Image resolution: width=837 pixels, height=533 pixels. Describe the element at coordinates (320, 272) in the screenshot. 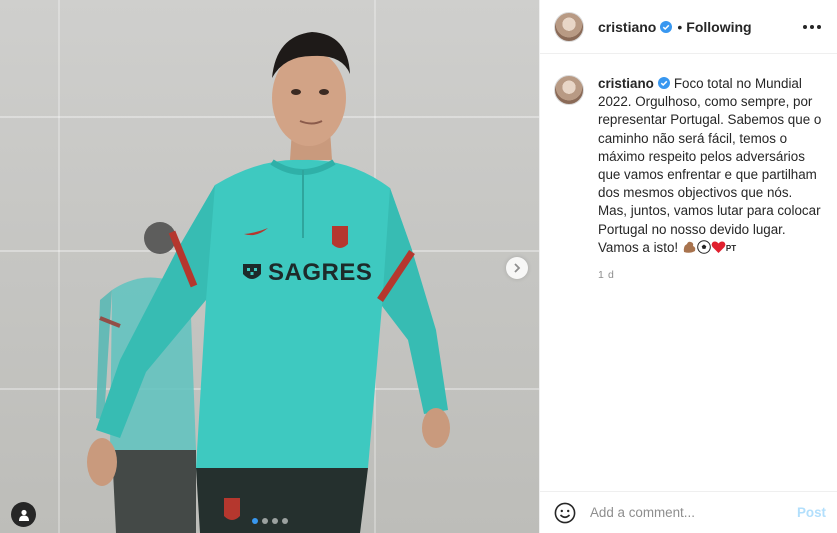

I see `sponsor-text: SAGRES` at that location.